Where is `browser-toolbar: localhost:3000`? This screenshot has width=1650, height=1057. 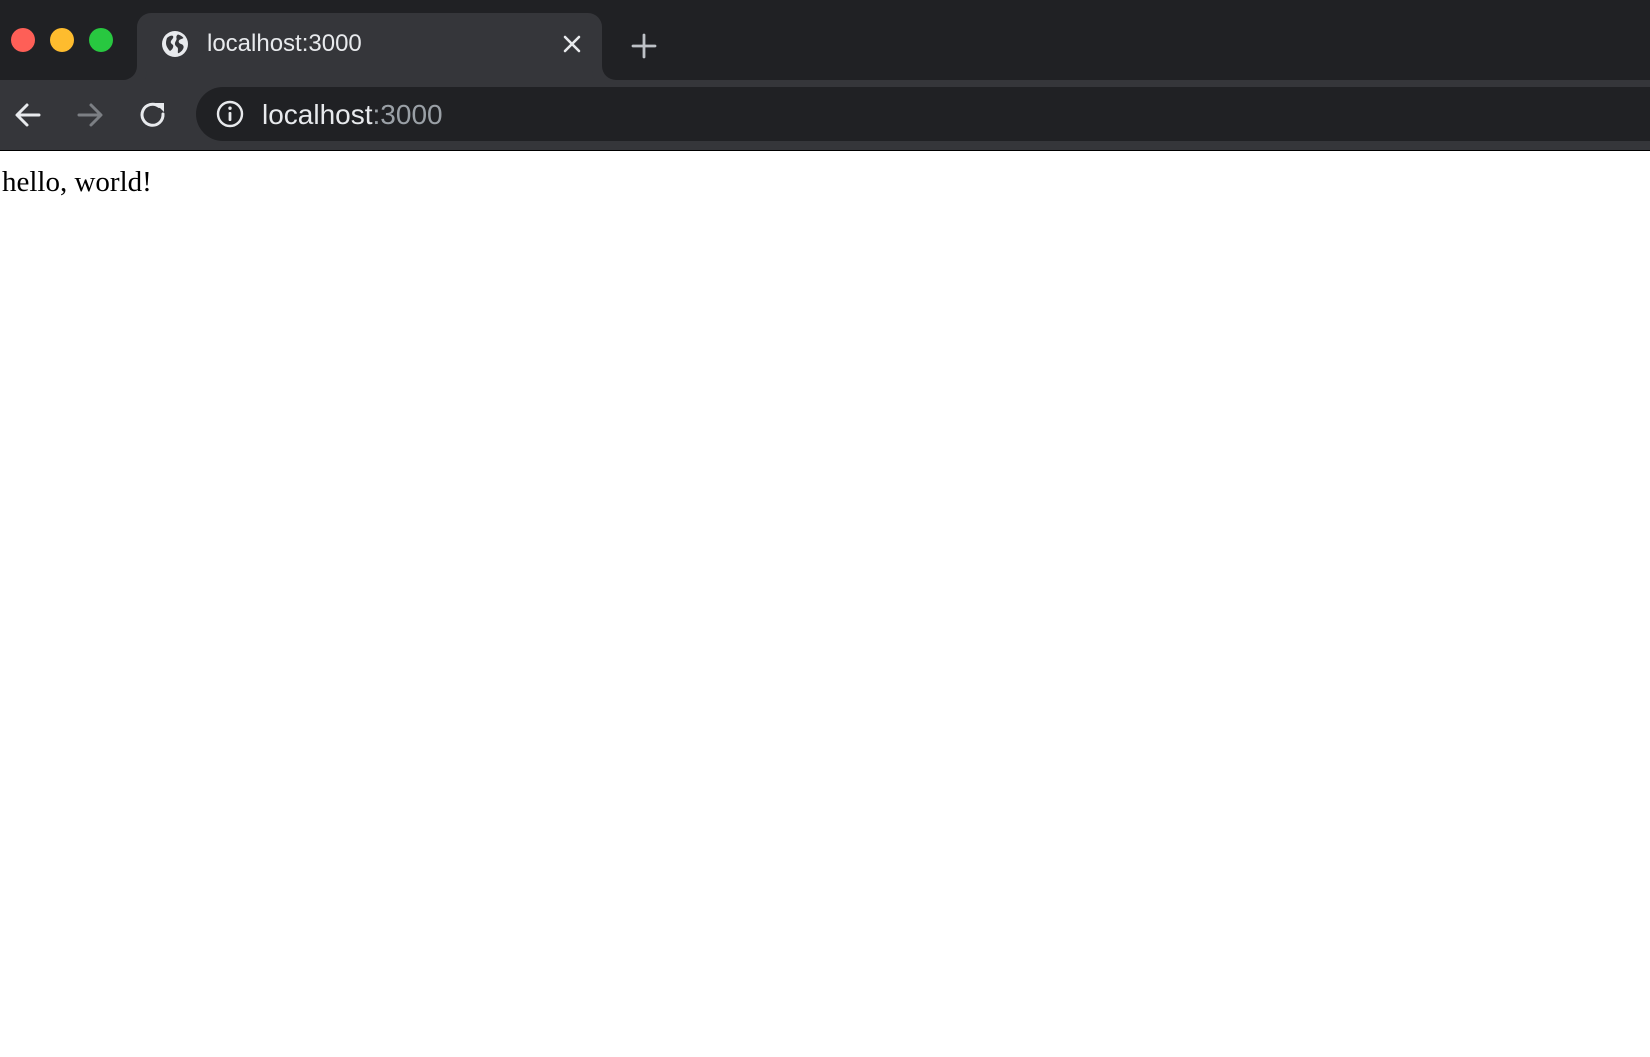
browser-toolbar: localhost:3000 is located at coordinates (825, 115).